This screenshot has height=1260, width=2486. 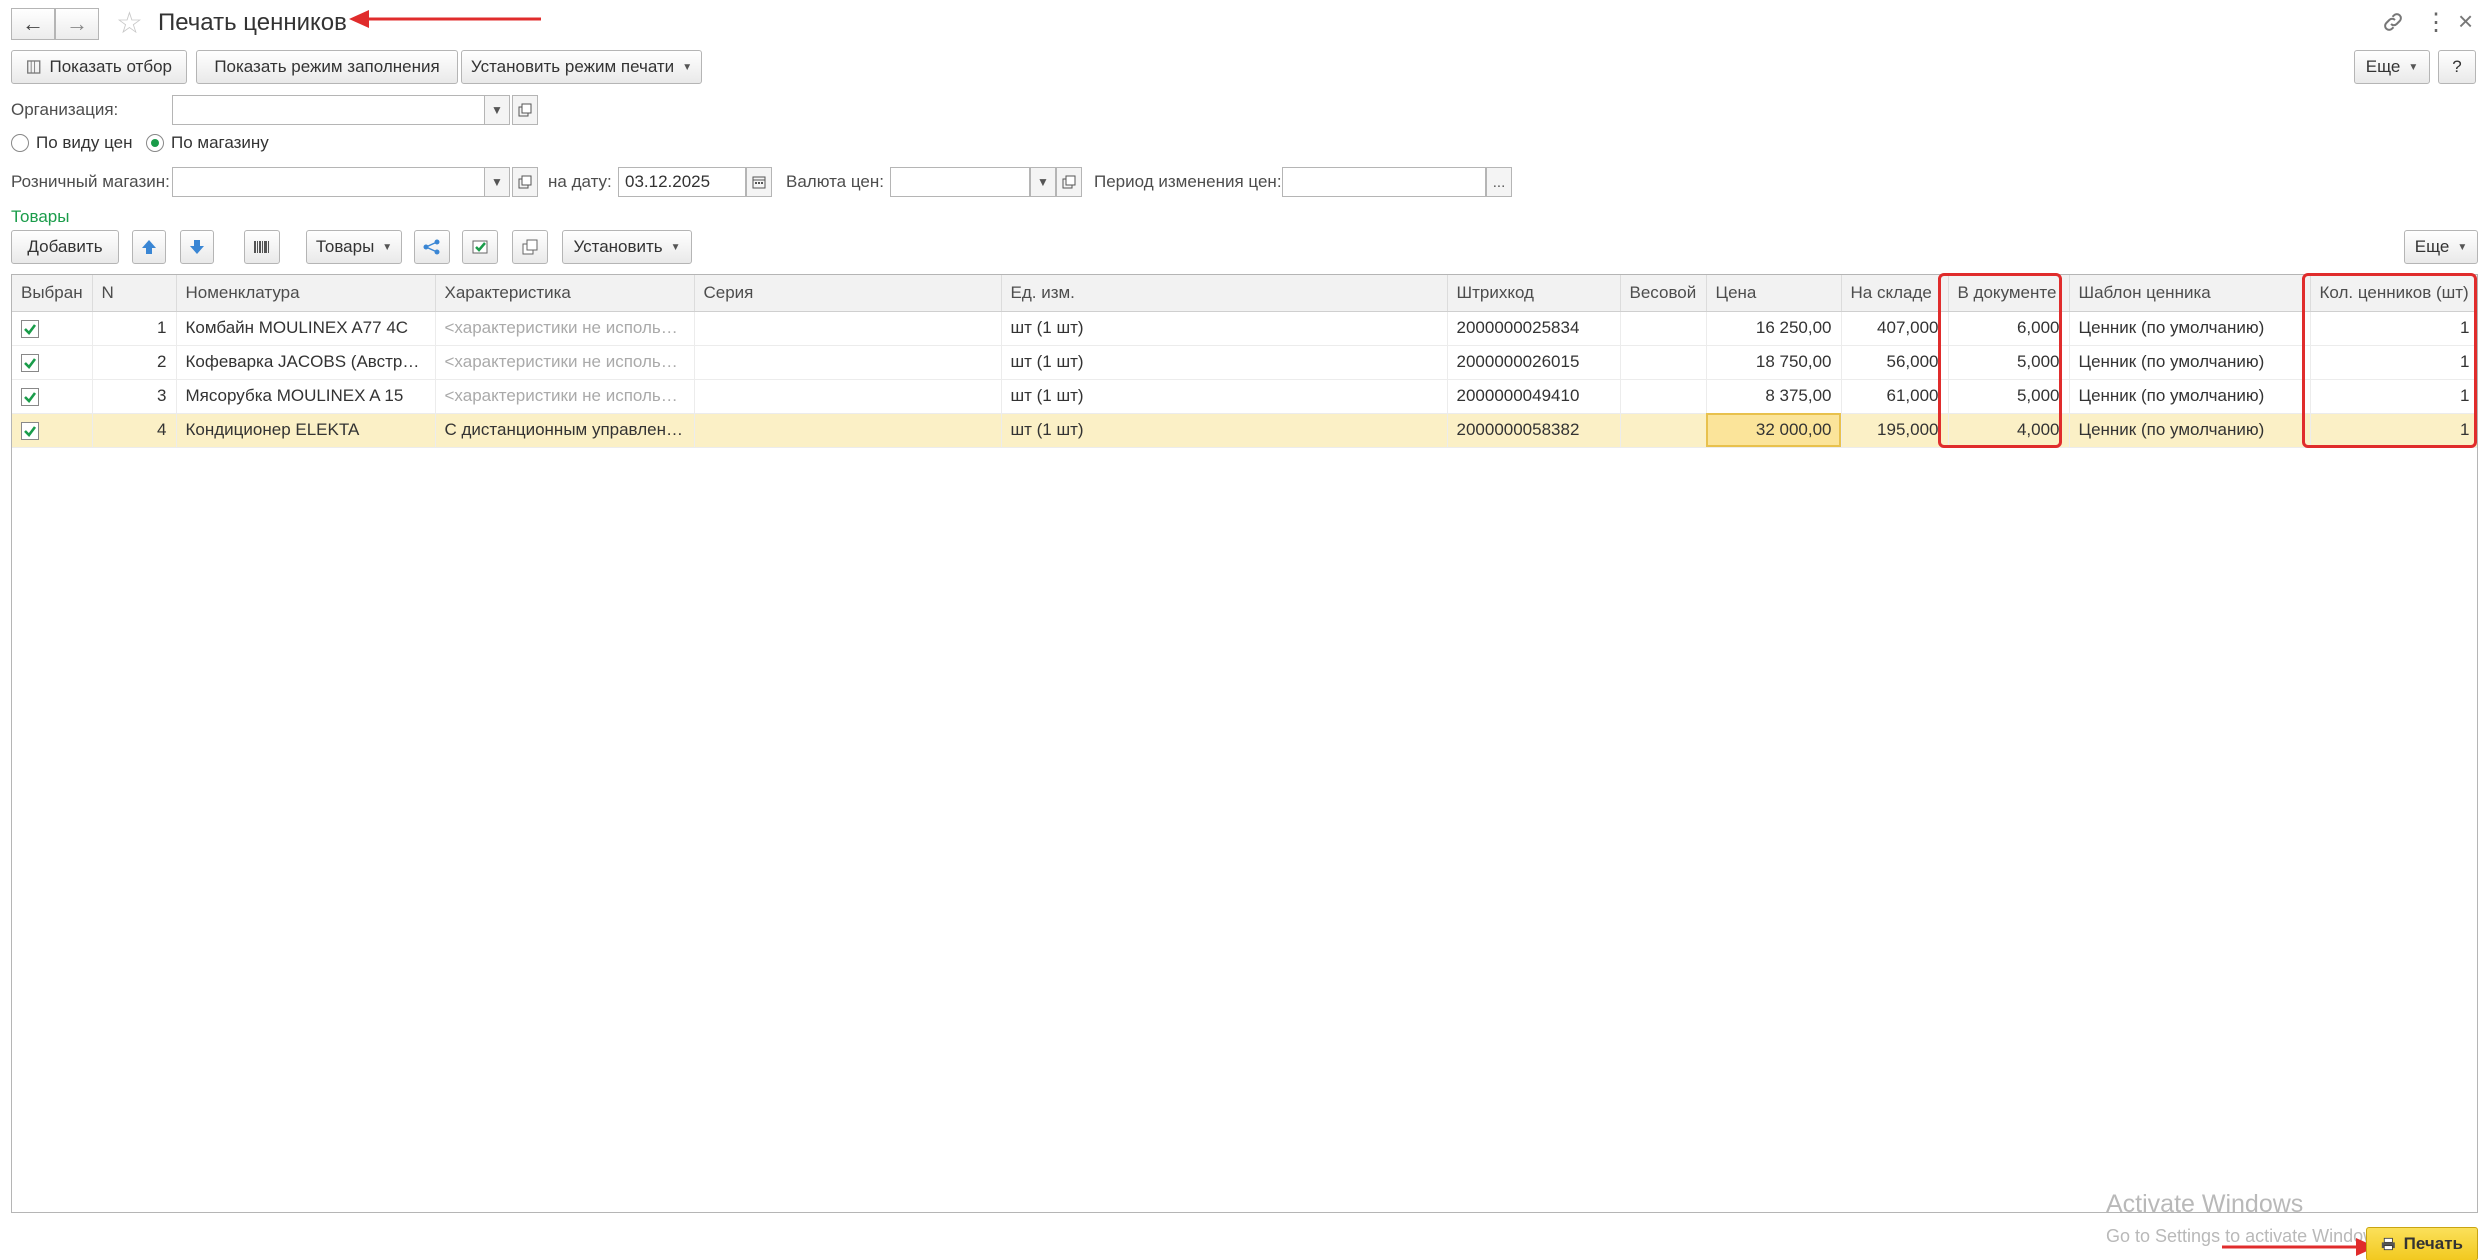 I want to click on add-button: Добавить, so click(x=65, y=247).